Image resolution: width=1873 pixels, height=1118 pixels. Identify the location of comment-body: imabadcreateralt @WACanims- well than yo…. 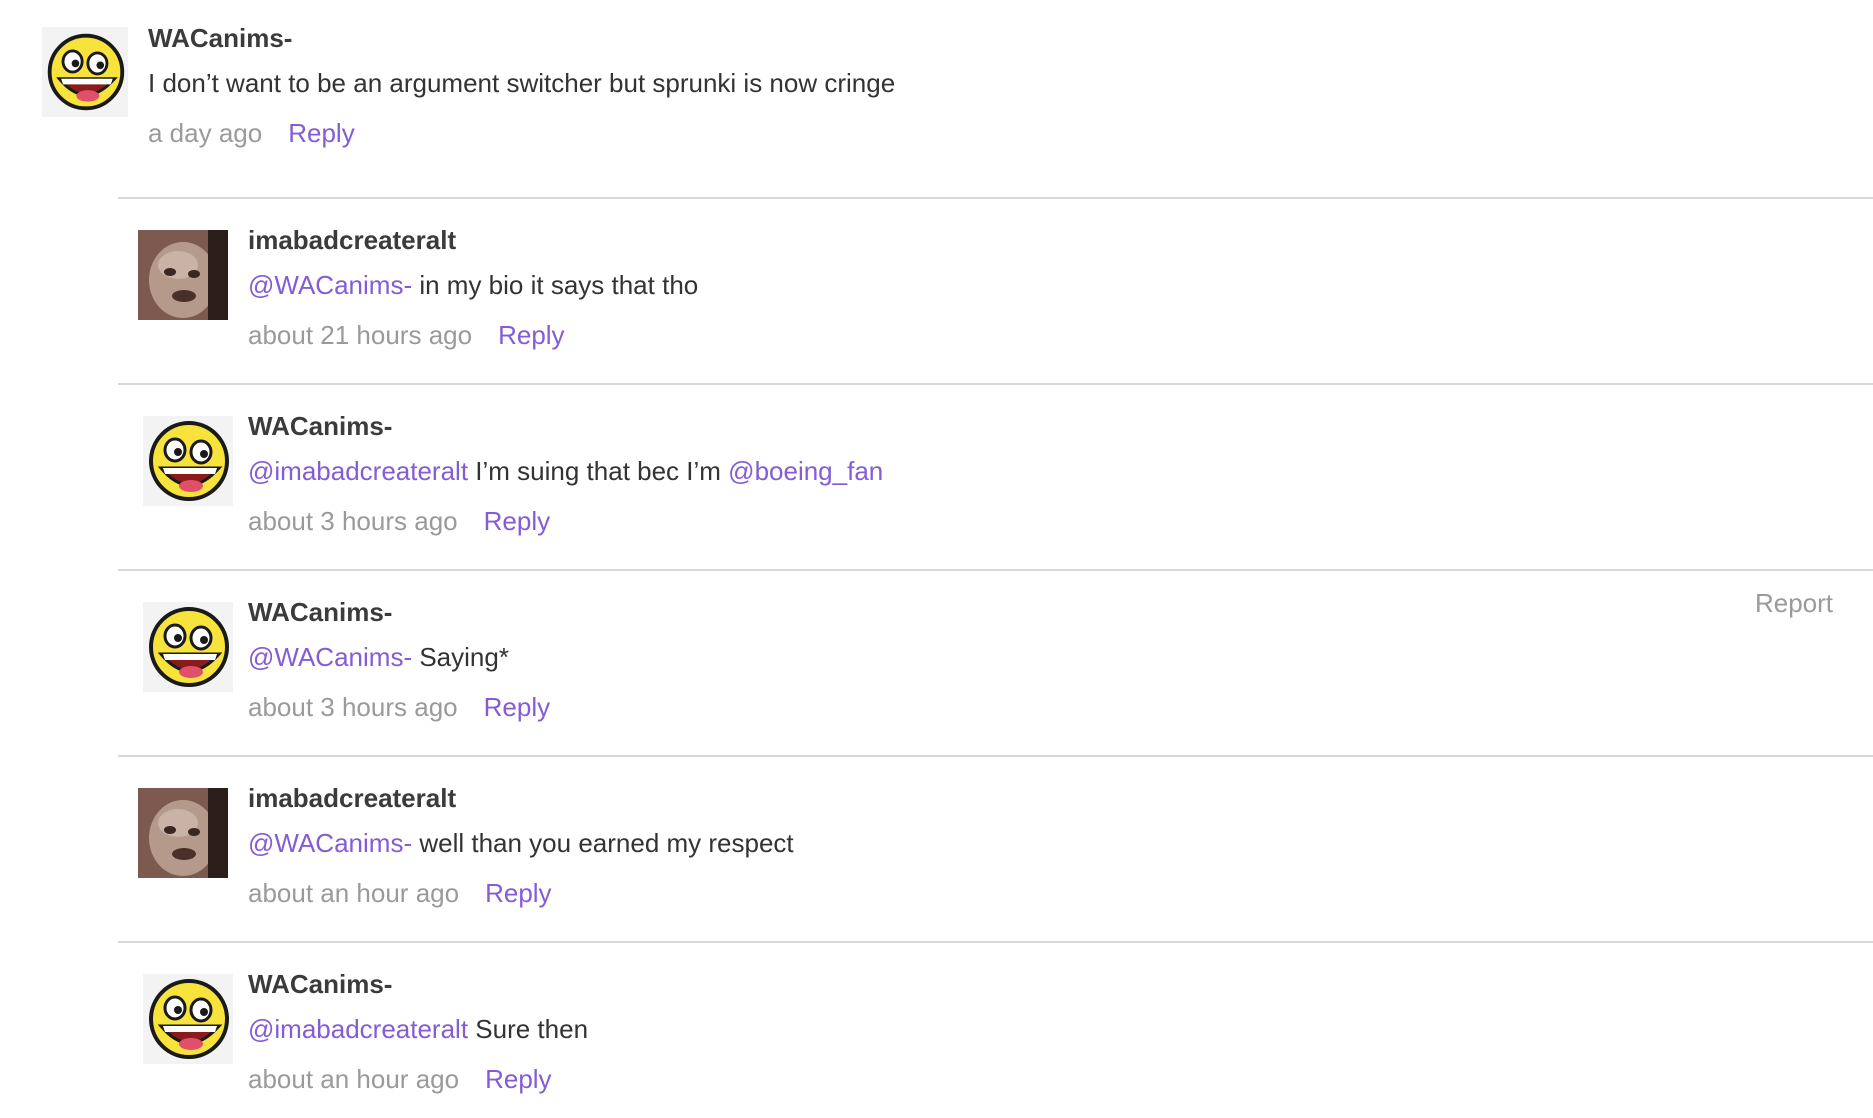
(521, 846).